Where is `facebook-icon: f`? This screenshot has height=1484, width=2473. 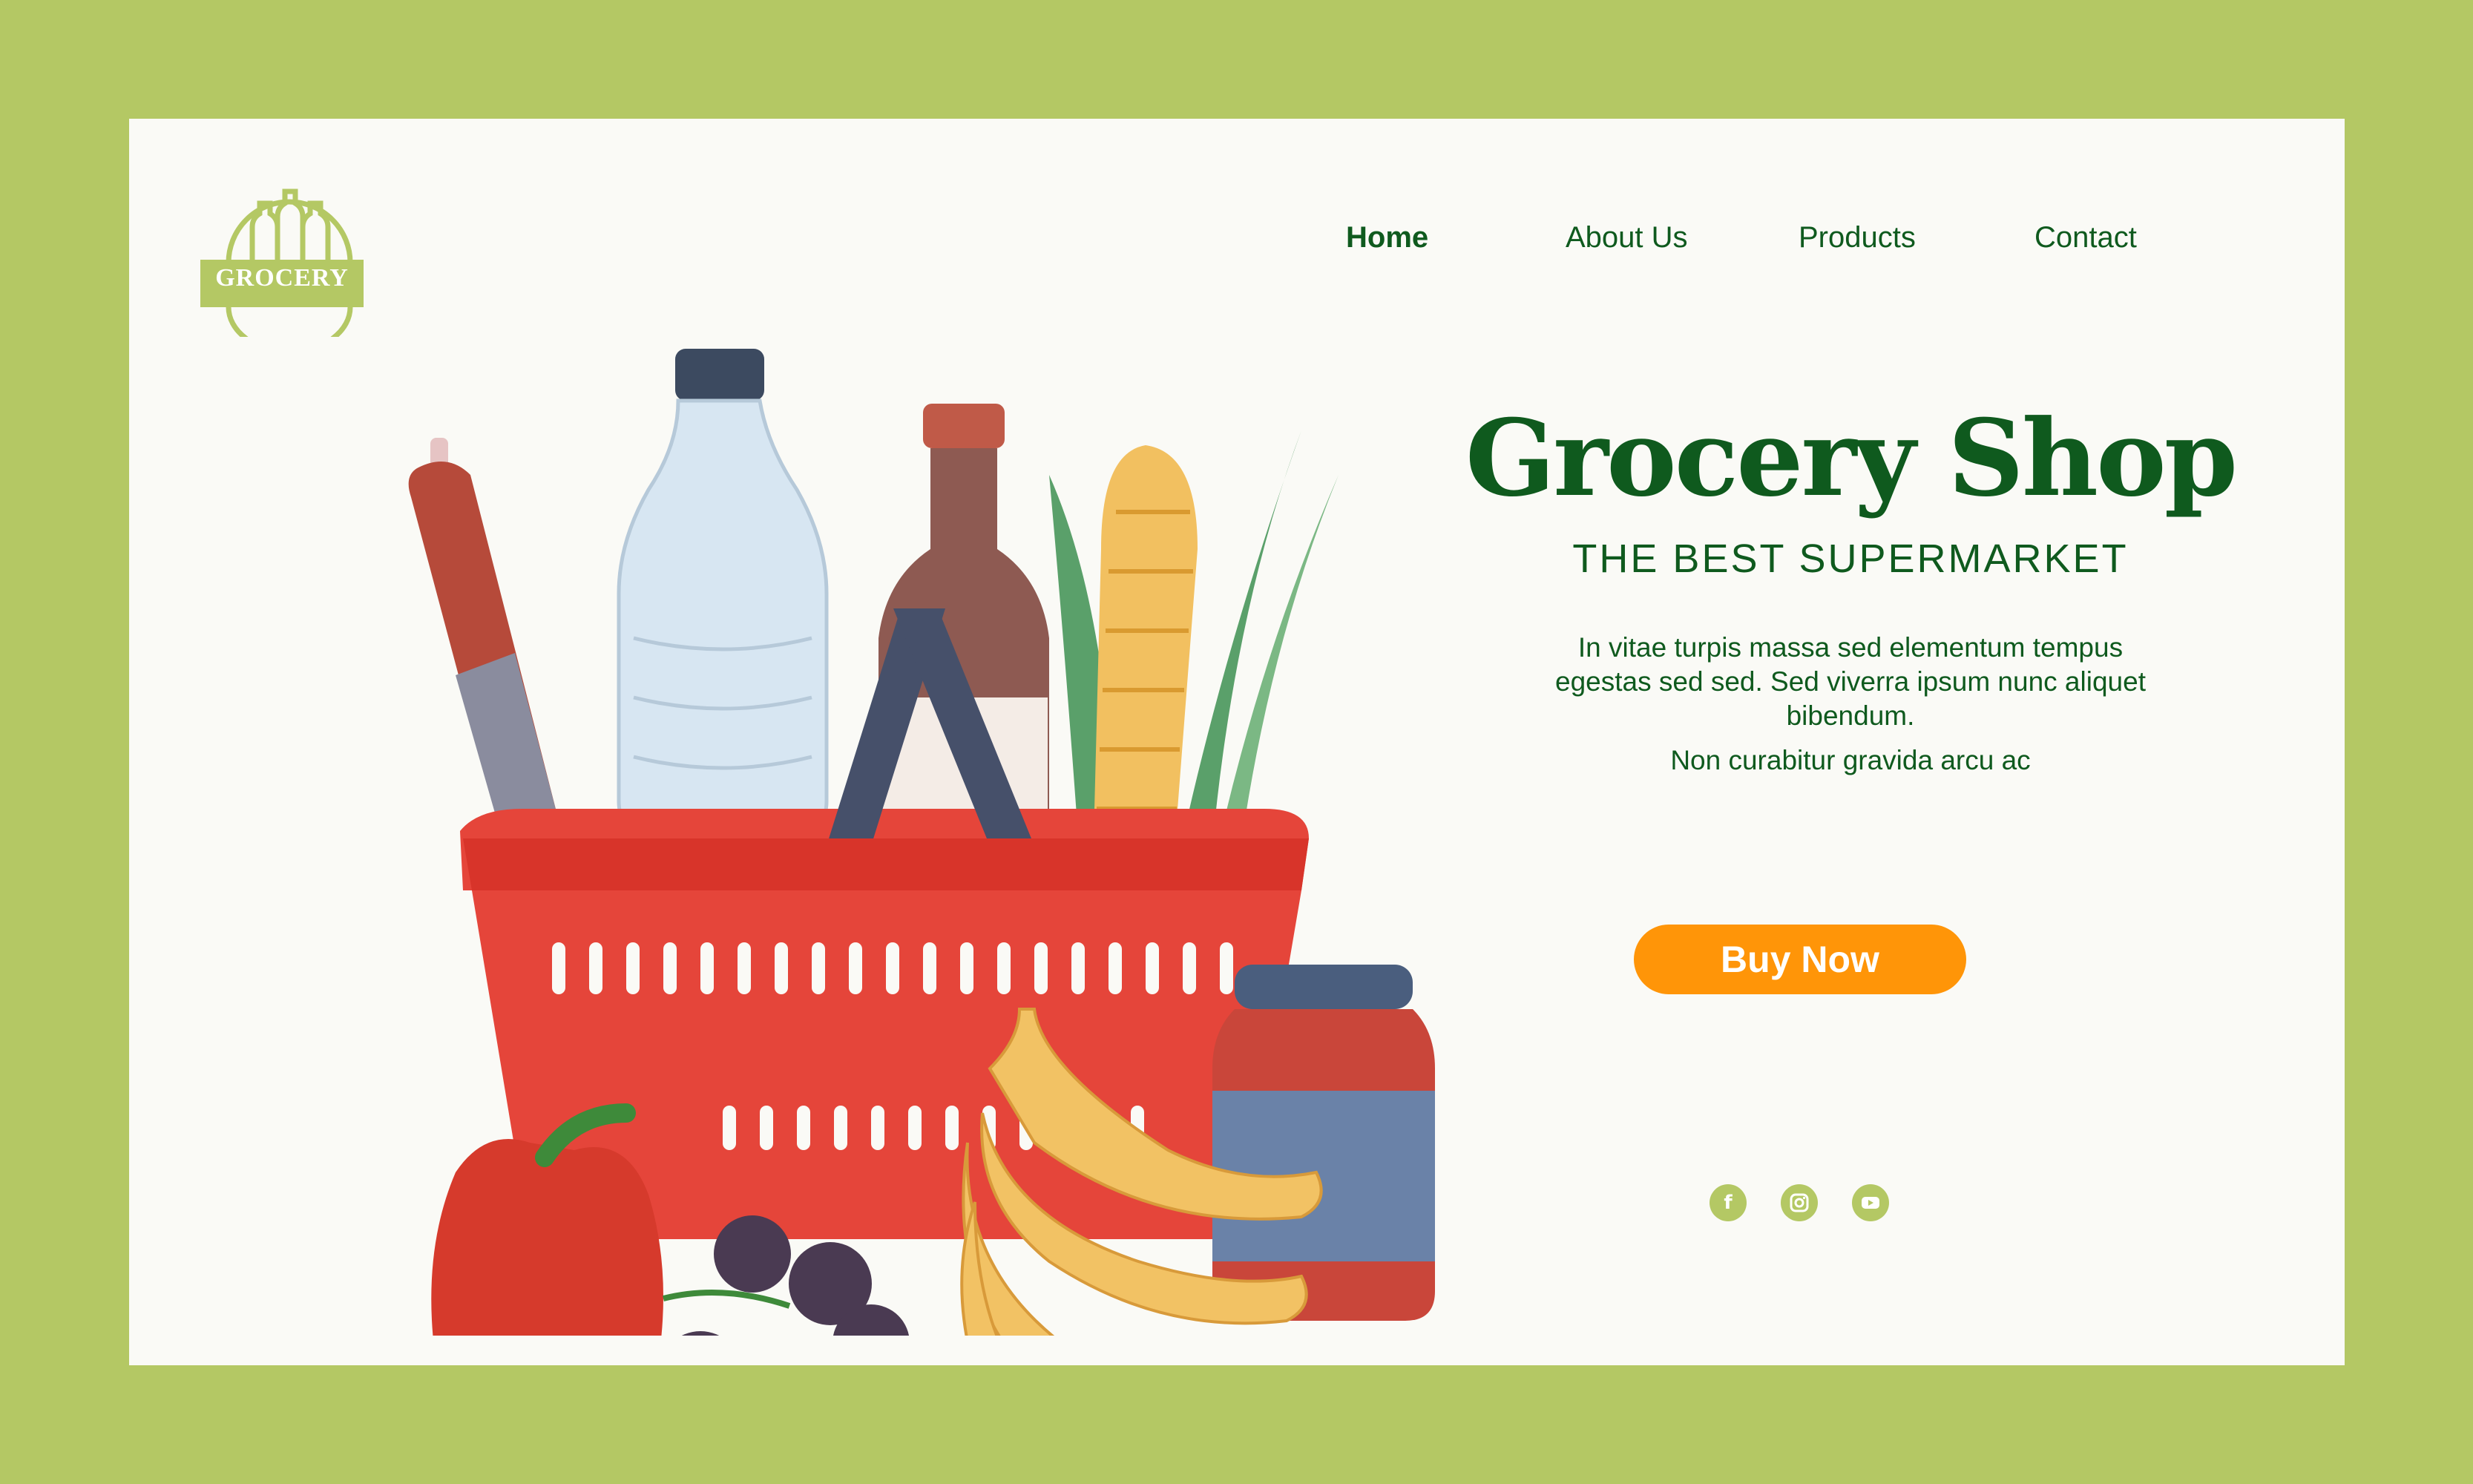 facebook-icon: f is located at coordinates (1729, 1202).